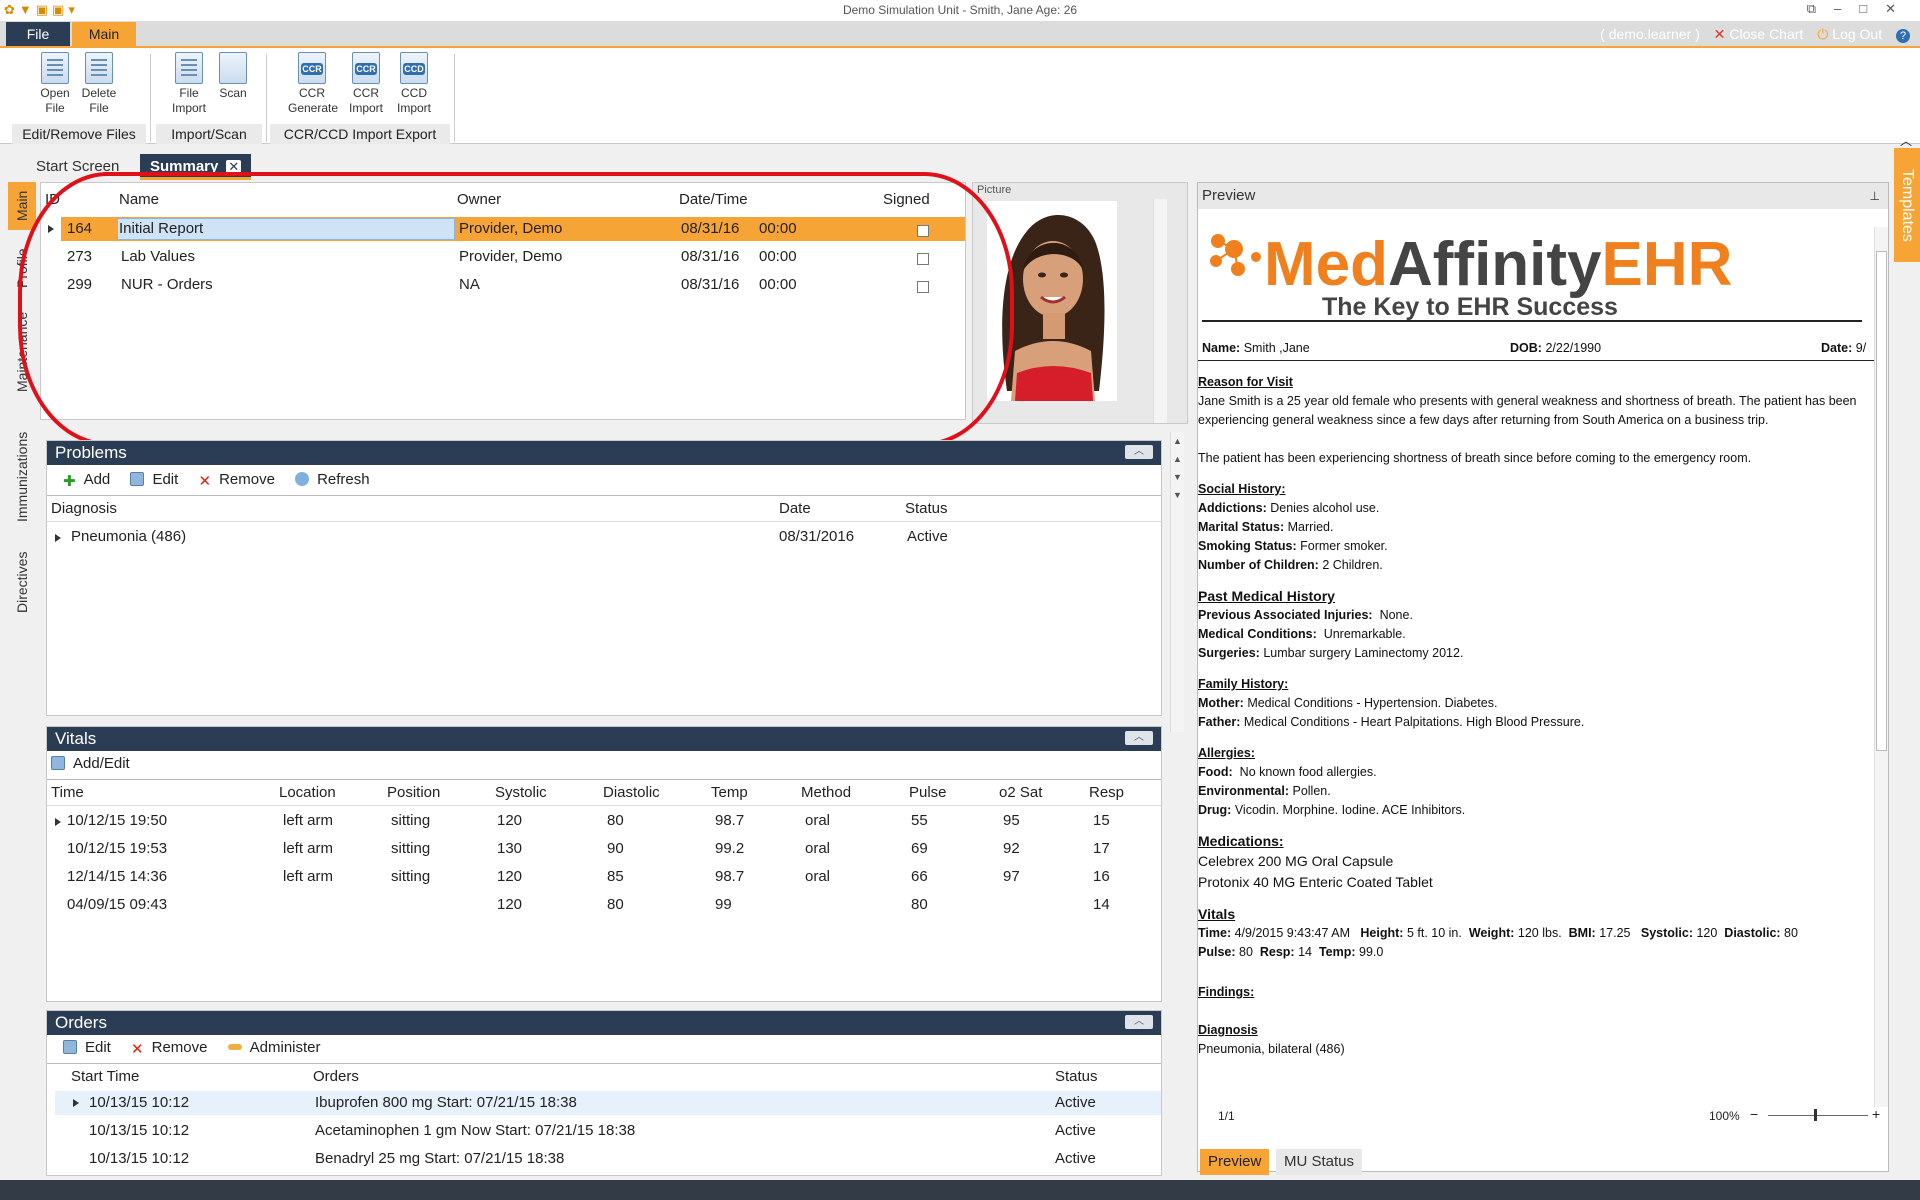 The height and width of the screenshot is (1200, 1920). I want to click on v-diastolic: 80, so click(1791, 933).